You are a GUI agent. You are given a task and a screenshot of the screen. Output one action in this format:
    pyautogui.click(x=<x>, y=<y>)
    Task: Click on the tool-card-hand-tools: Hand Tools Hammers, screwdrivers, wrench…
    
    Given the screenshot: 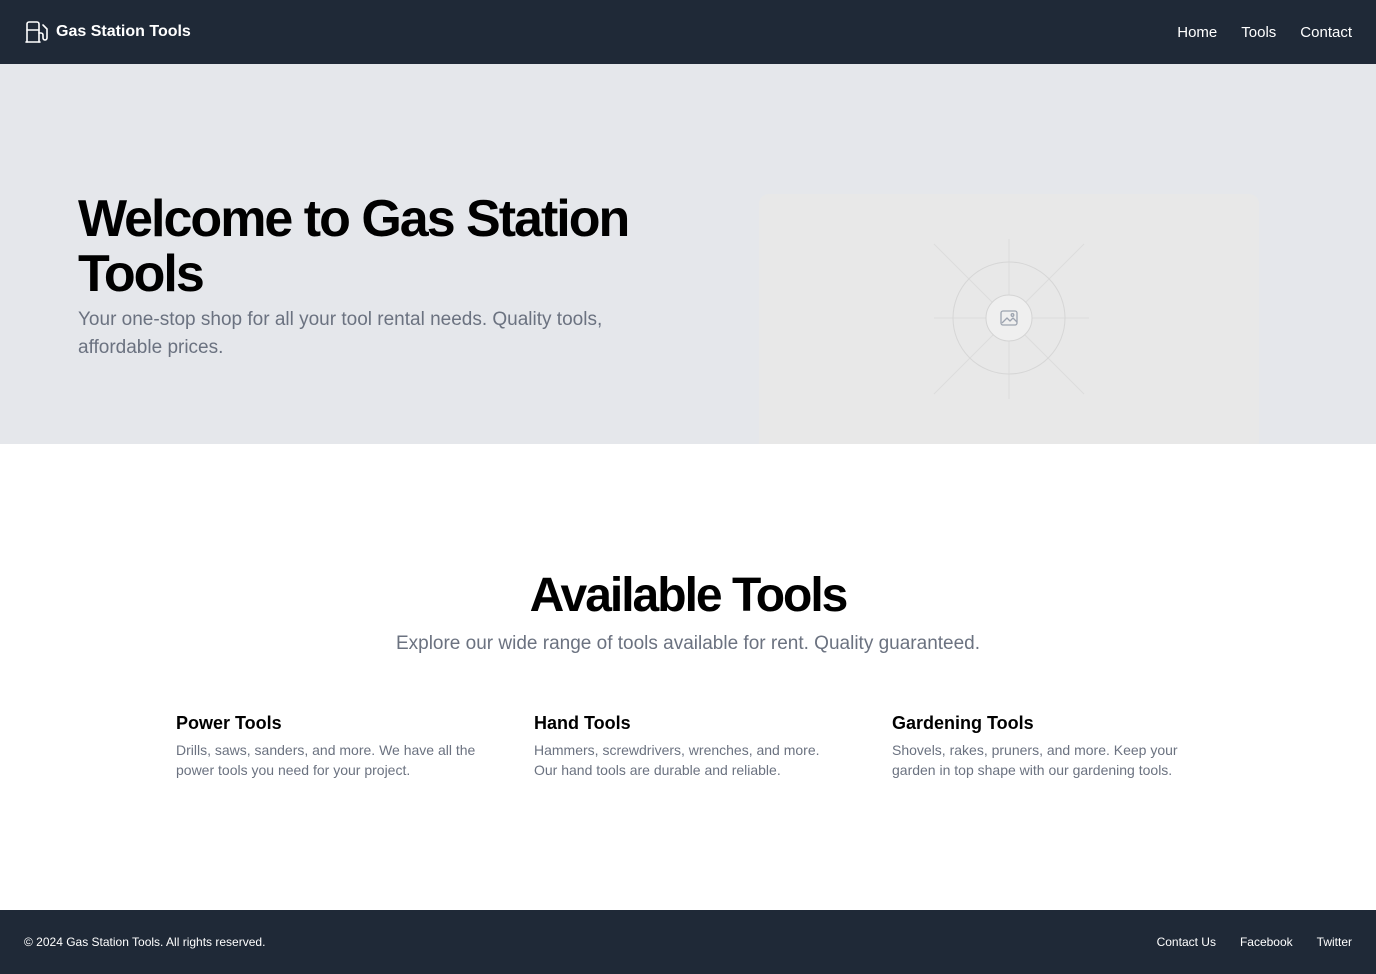 What is the action you would take?
    pyautogui.click(x=686, y=745)
    